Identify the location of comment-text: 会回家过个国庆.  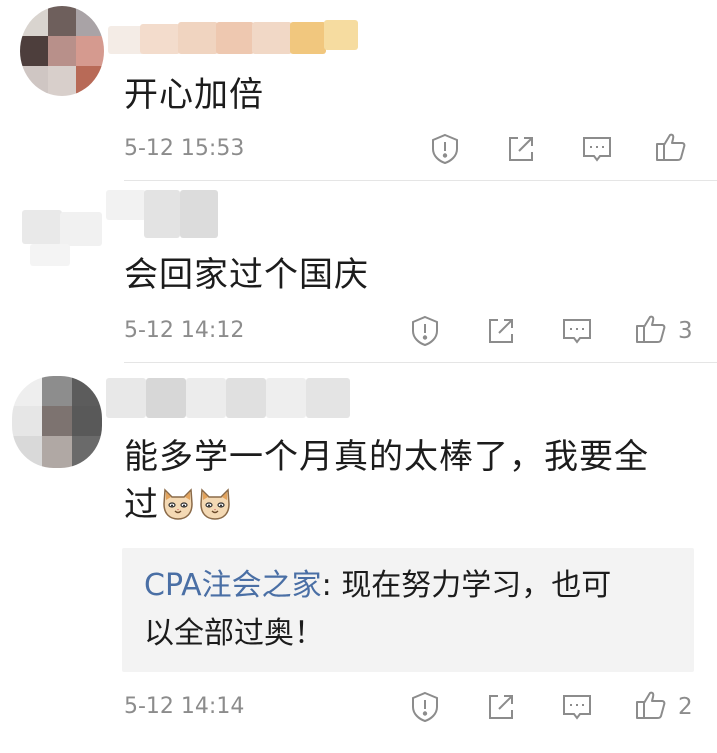
(246, 275).